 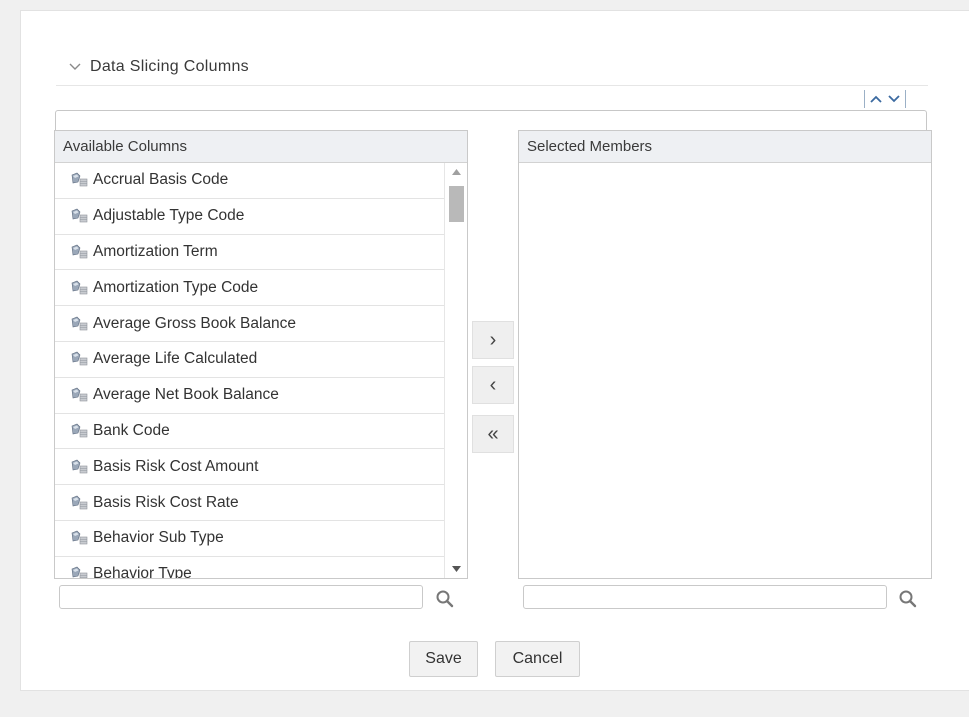 I want to click on available-search-input, so click(x=241, y=597).